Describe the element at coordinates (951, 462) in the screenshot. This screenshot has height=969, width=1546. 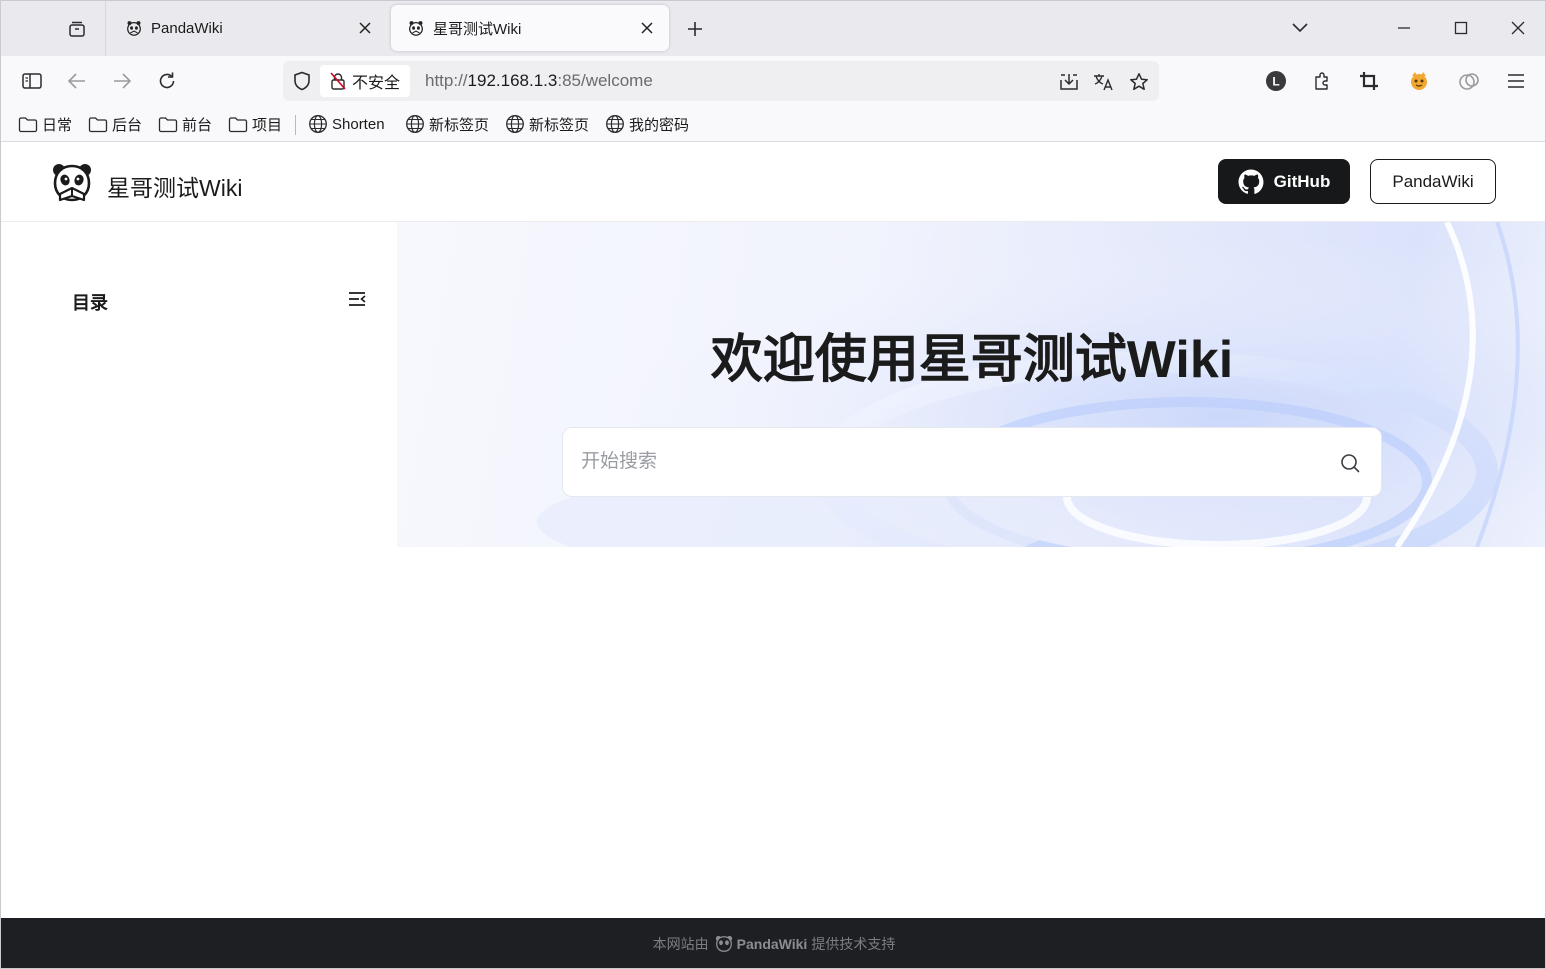
I see `search-input` at that location.